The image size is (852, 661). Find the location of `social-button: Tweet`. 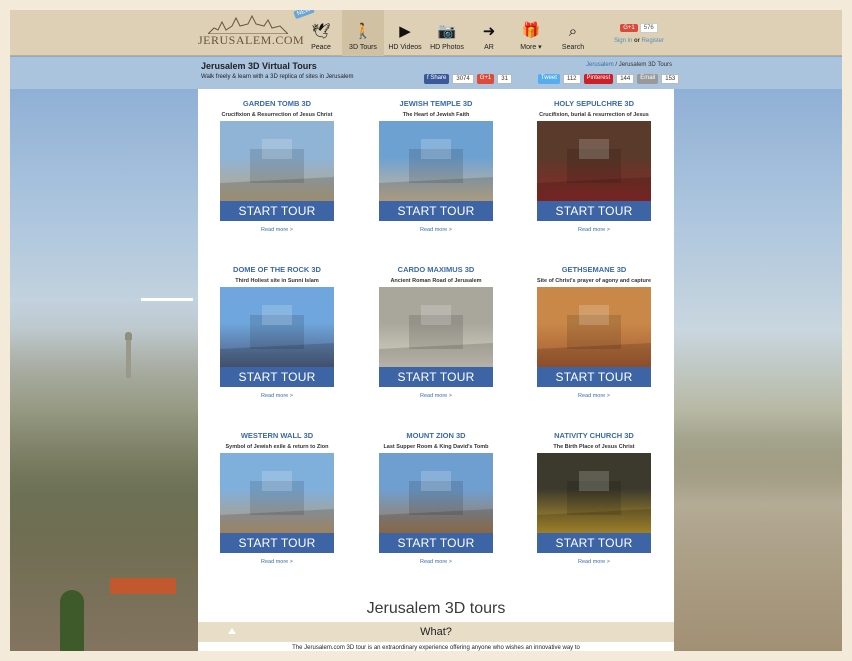

social-button: Tweet is located at coordinates (548, 79).